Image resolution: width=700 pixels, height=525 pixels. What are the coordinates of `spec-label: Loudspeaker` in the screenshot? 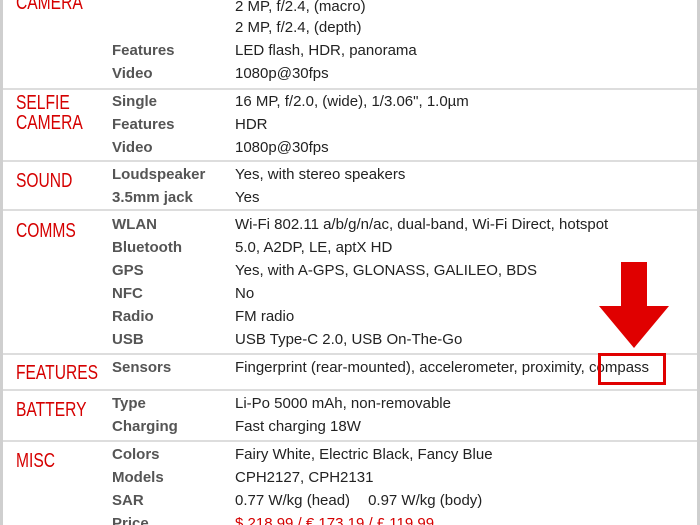 It's located at (159, 174).